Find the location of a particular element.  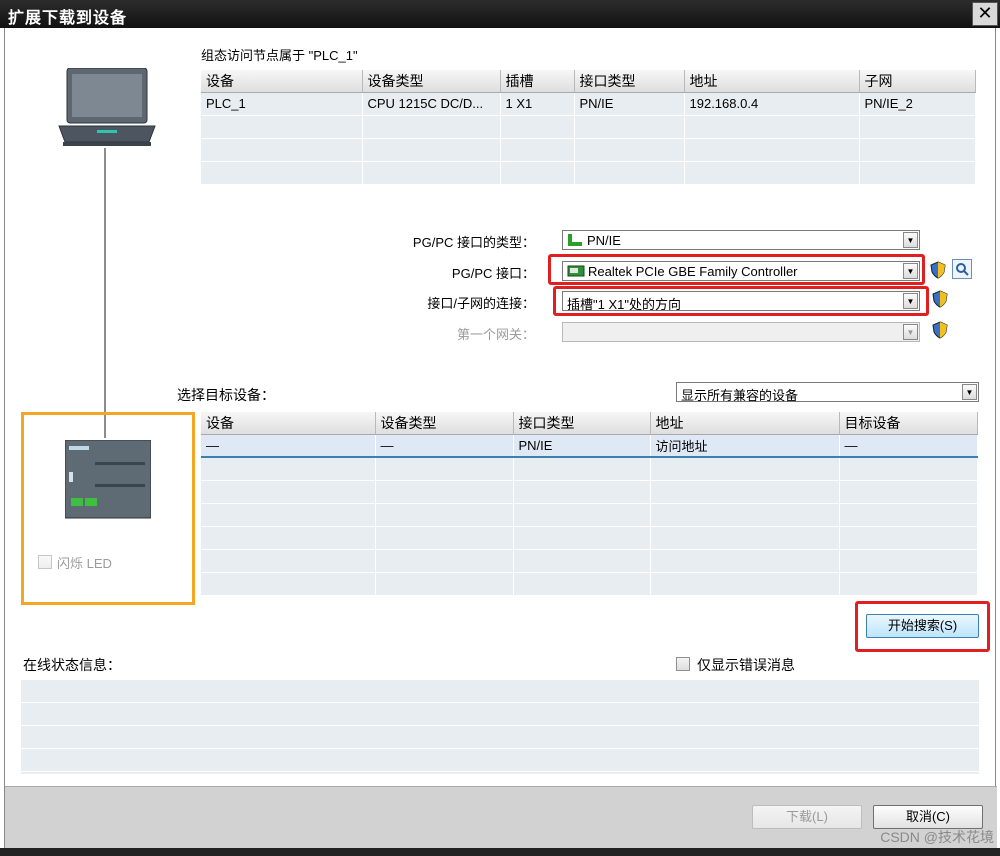

target-col-address: 地址 is located at coordinates (745, 423).